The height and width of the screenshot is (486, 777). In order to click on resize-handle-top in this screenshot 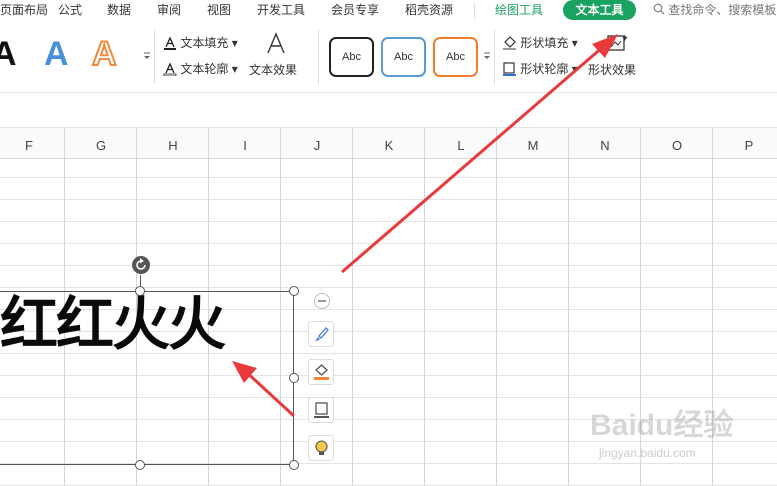, I will do `click(140, 291)`.